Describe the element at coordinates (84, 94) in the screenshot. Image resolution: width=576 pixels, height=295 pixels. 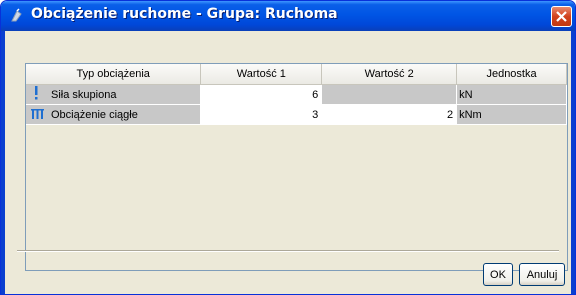
I see `load-type-label: Siła skupiona` at that location.